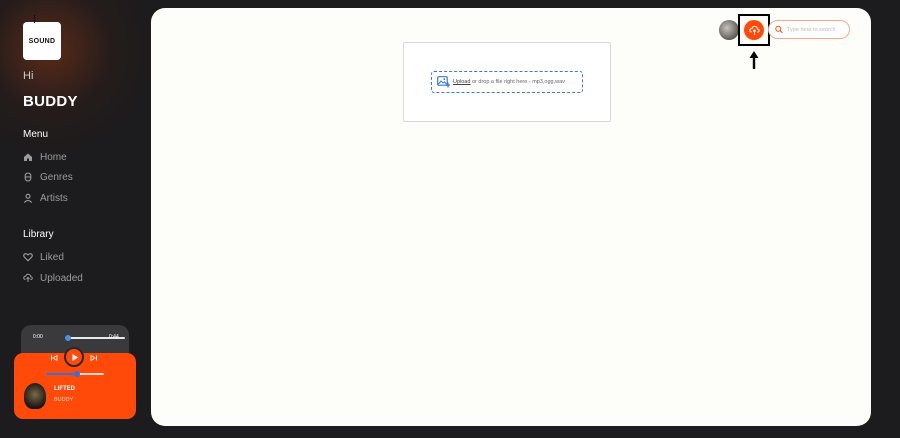  I want to click on search-icon, so click(779, 29).